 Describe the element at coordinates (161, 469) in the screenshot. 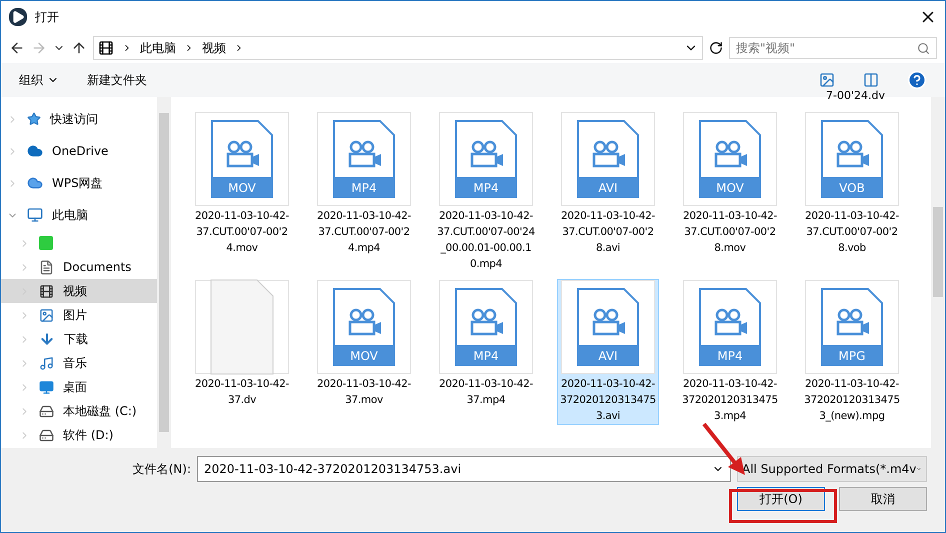

I see `filename-label: 文件名(N):` at that location.